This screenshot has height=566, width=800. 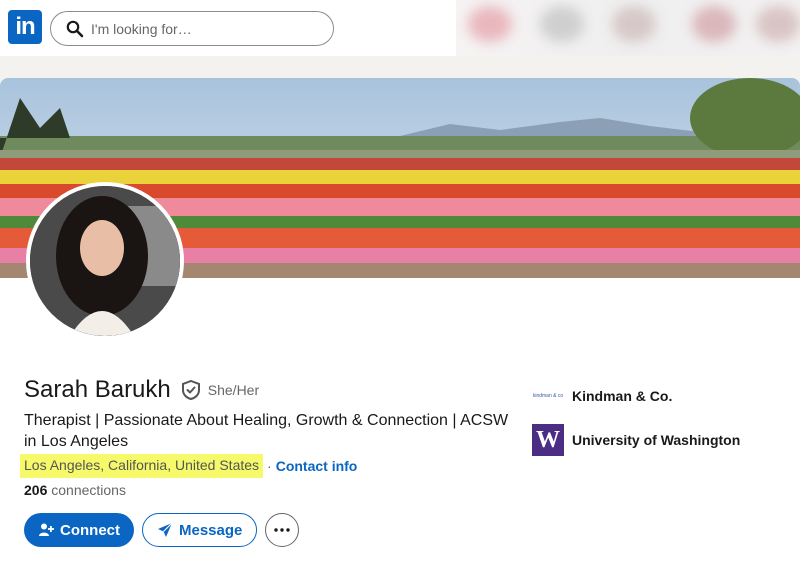 I want to click on message-label: Message, so click(x=211, y=530).